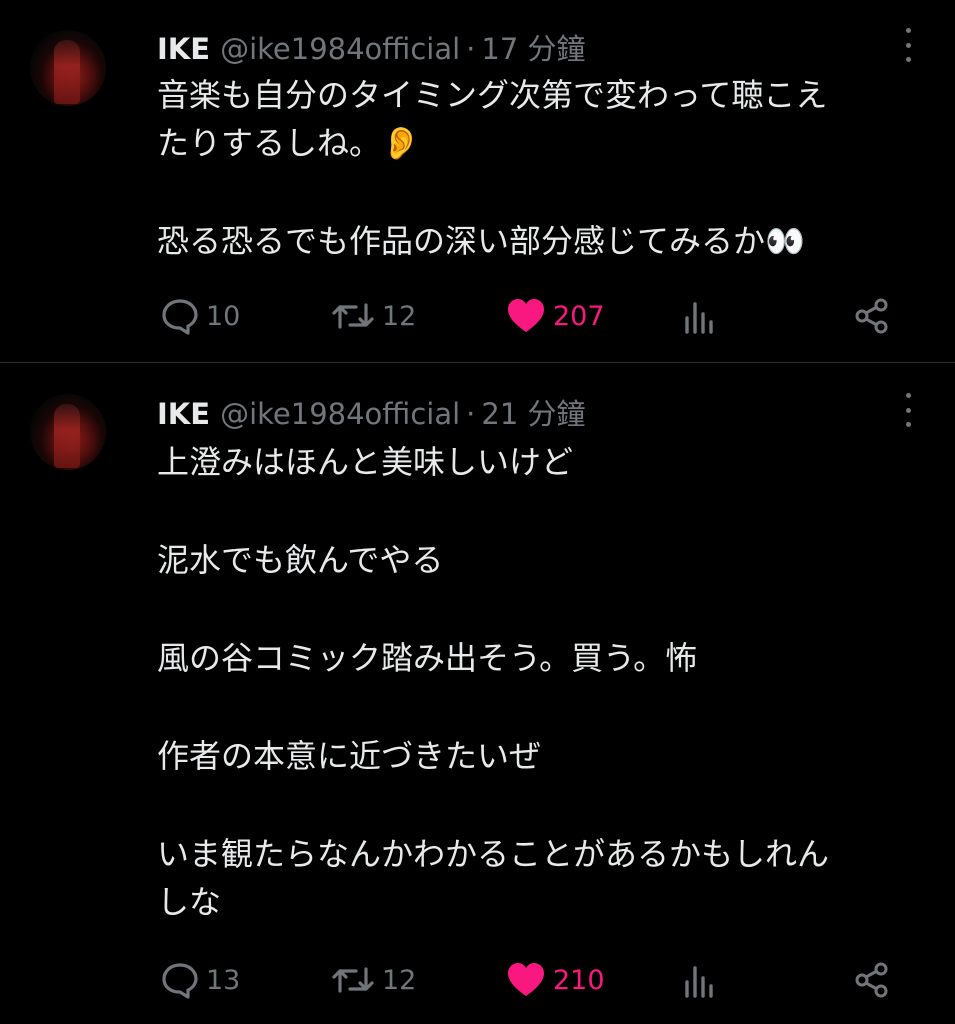  Describe the element at coordinates (579, 980) in the screenshot. I see `like-count: 210` at that location.